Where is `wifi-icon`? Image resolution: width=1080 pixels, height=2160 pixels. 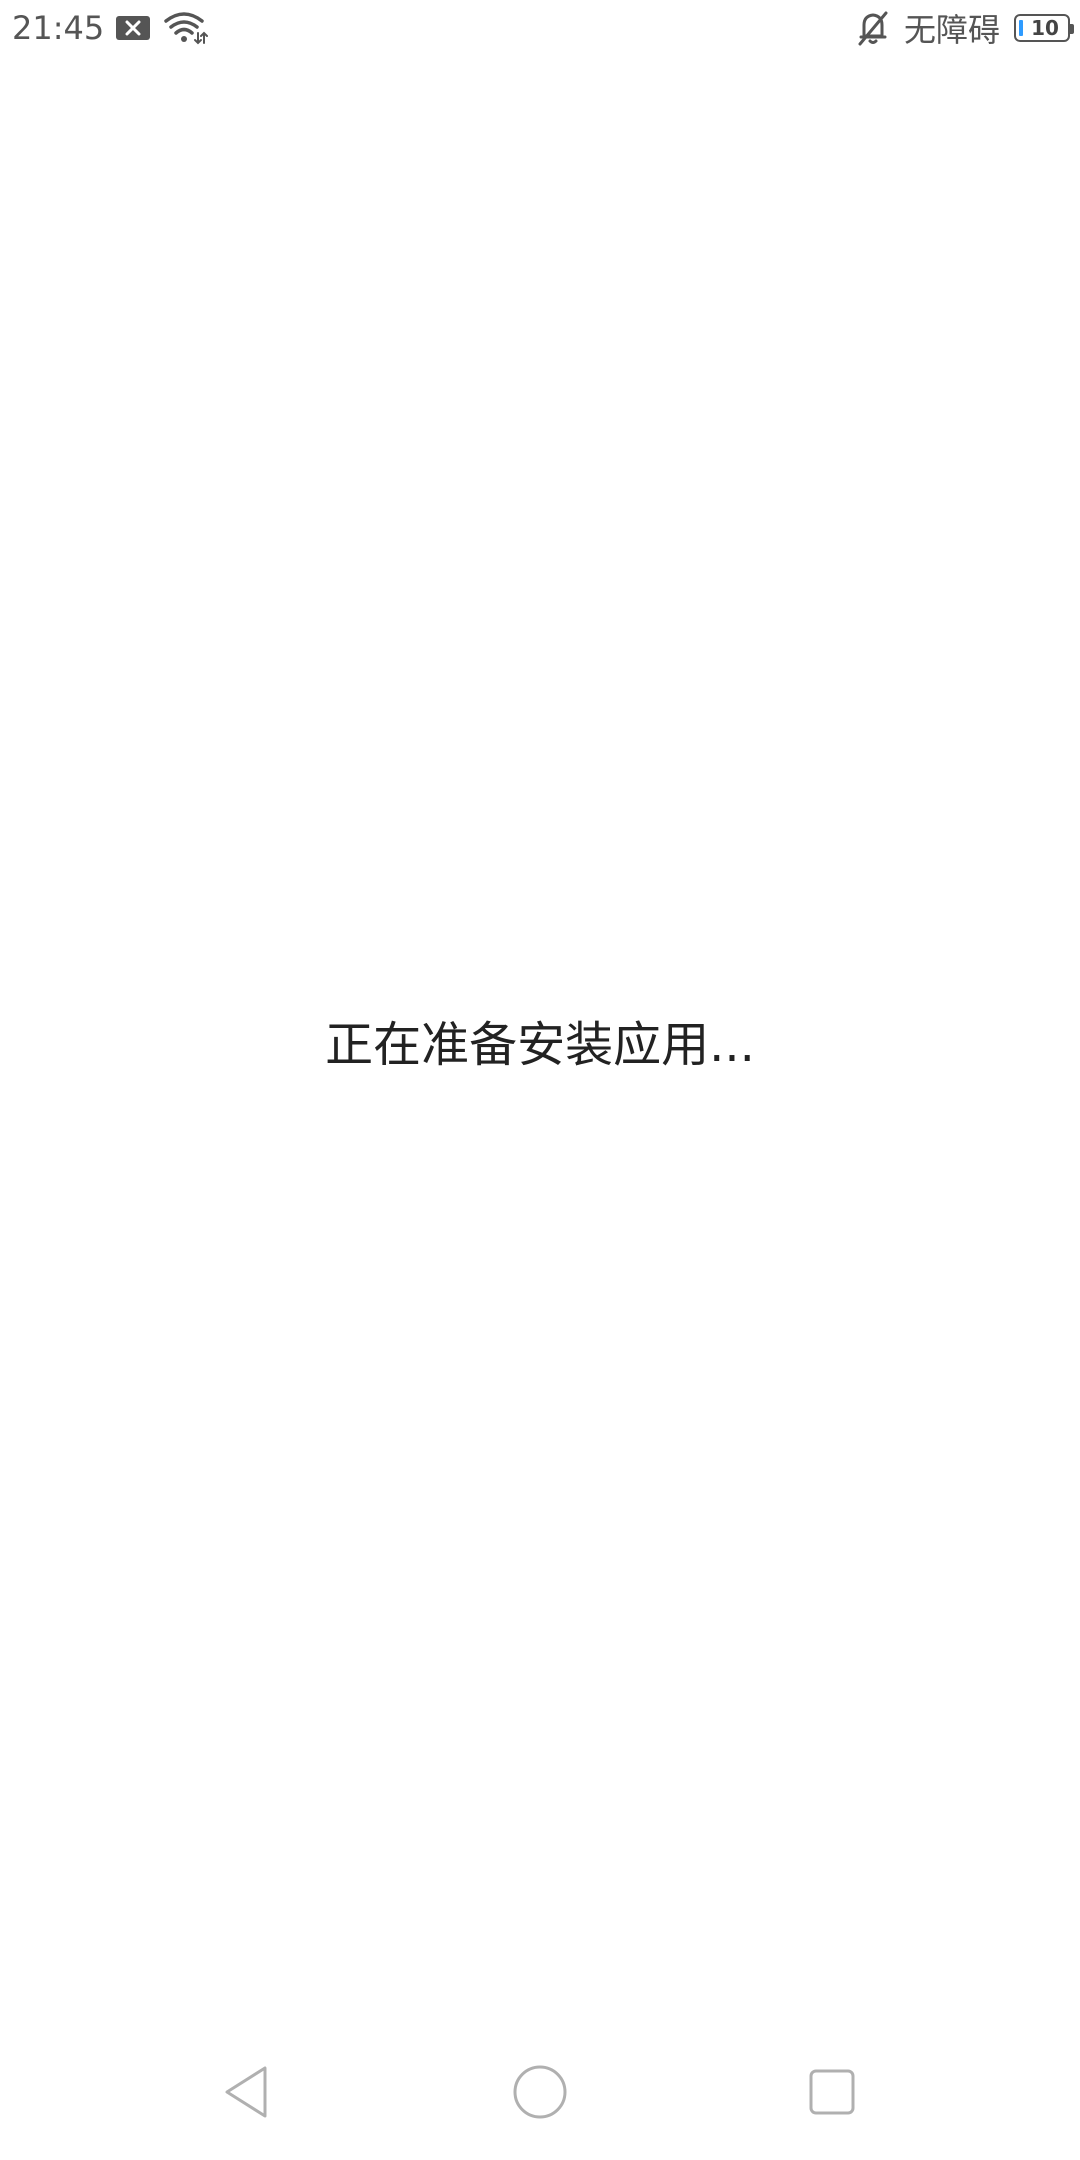 wifi-icon is located at coordinates (186, 28).